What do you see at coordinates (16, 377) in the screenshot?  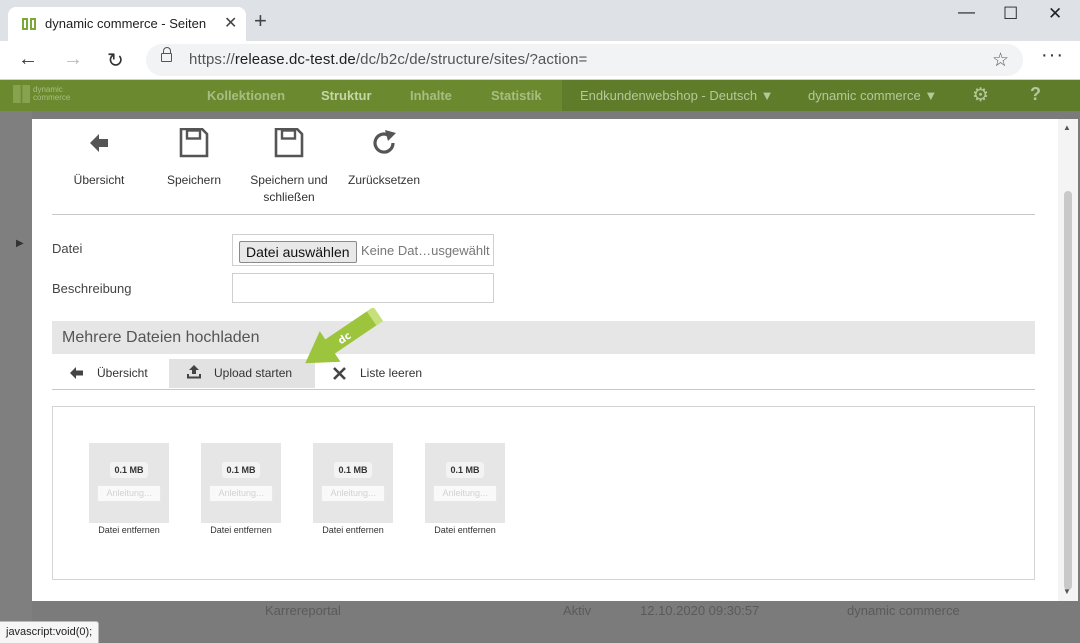 I see `backdrop-sidebar: ▶` at bounding box center [16, 377].